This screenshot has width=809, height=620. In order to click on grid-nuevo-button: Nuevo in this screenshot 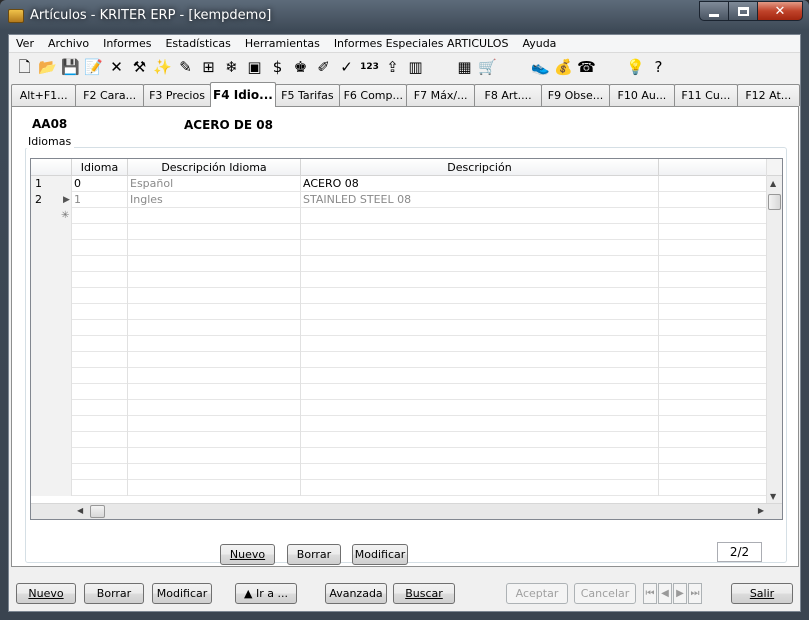, I will do `click(247, 554)`.